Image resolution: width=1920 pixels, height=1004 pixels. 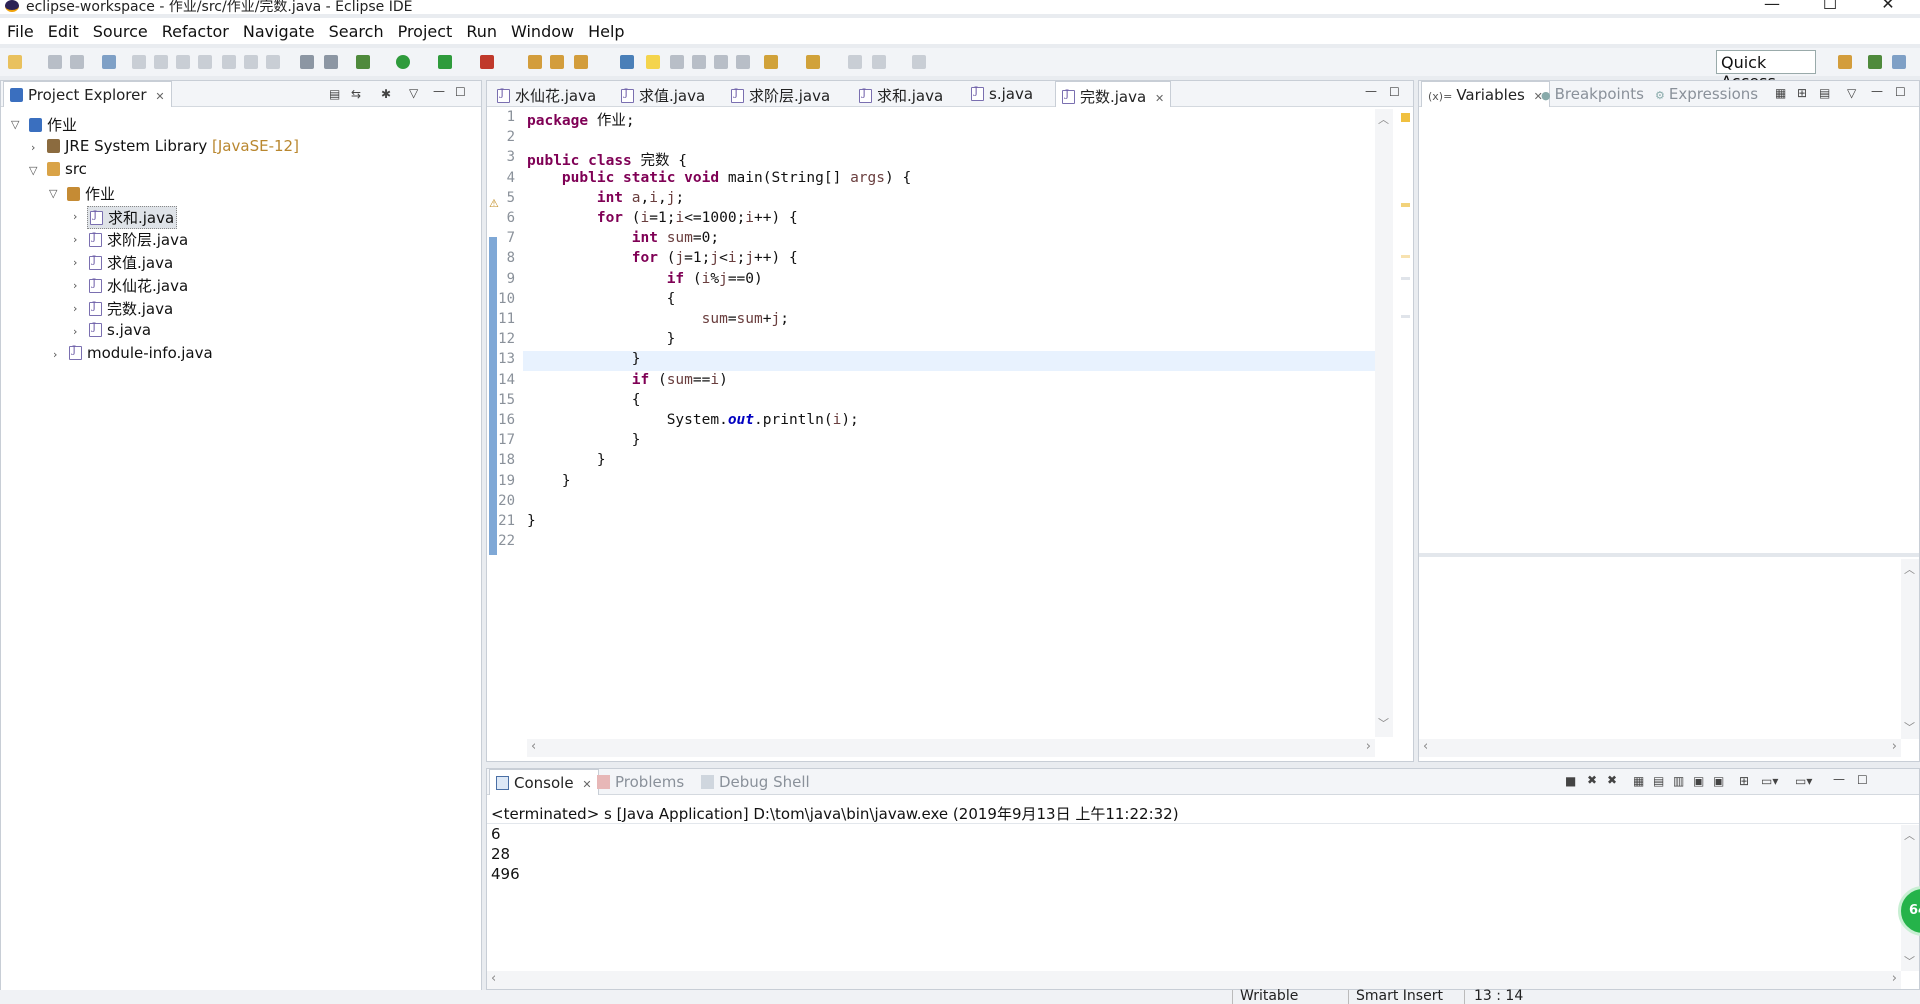 I want to click on details-vertical-scrollbar: ︿ ﹀, so click(x=1910, y=649).